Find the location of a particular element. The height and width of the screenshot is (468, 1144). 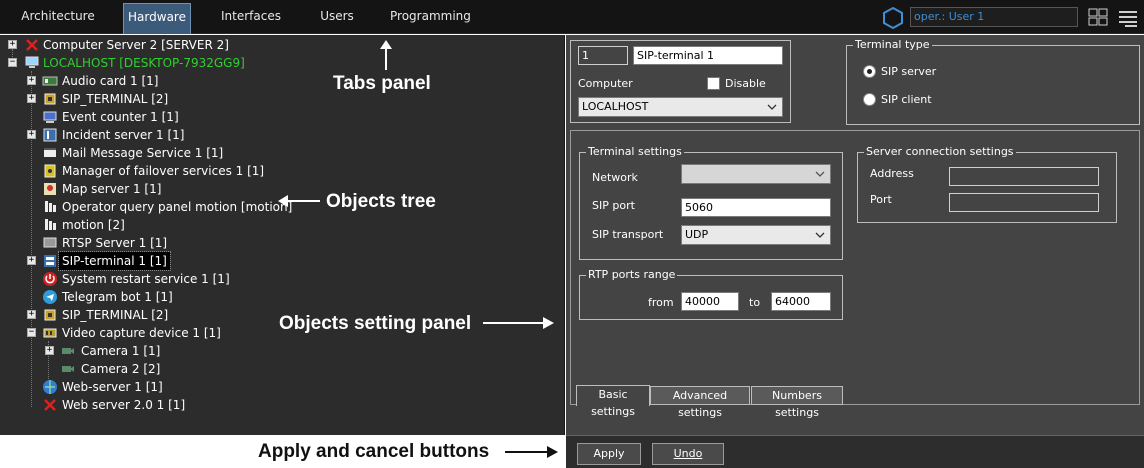

computer-label: Computer is located at coordinates (605, 83).